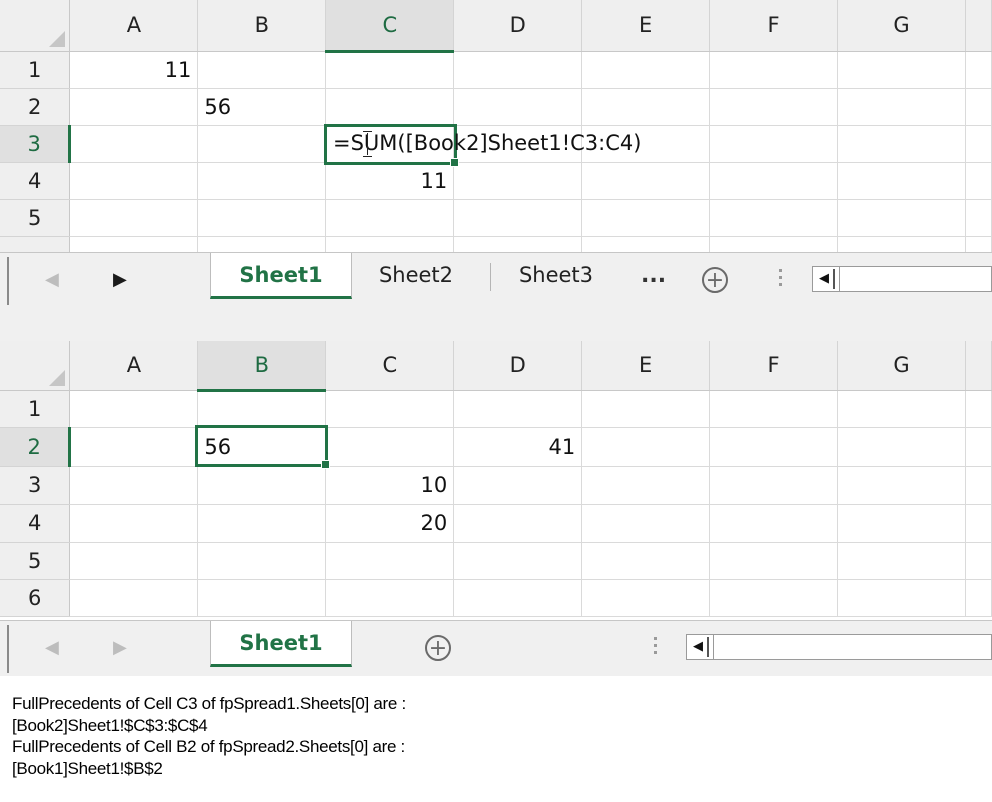 The image size is (992, 802). Describe the element at coordinates (390, 485) in the screenshot. I see `cell-c3: 10` at that location.